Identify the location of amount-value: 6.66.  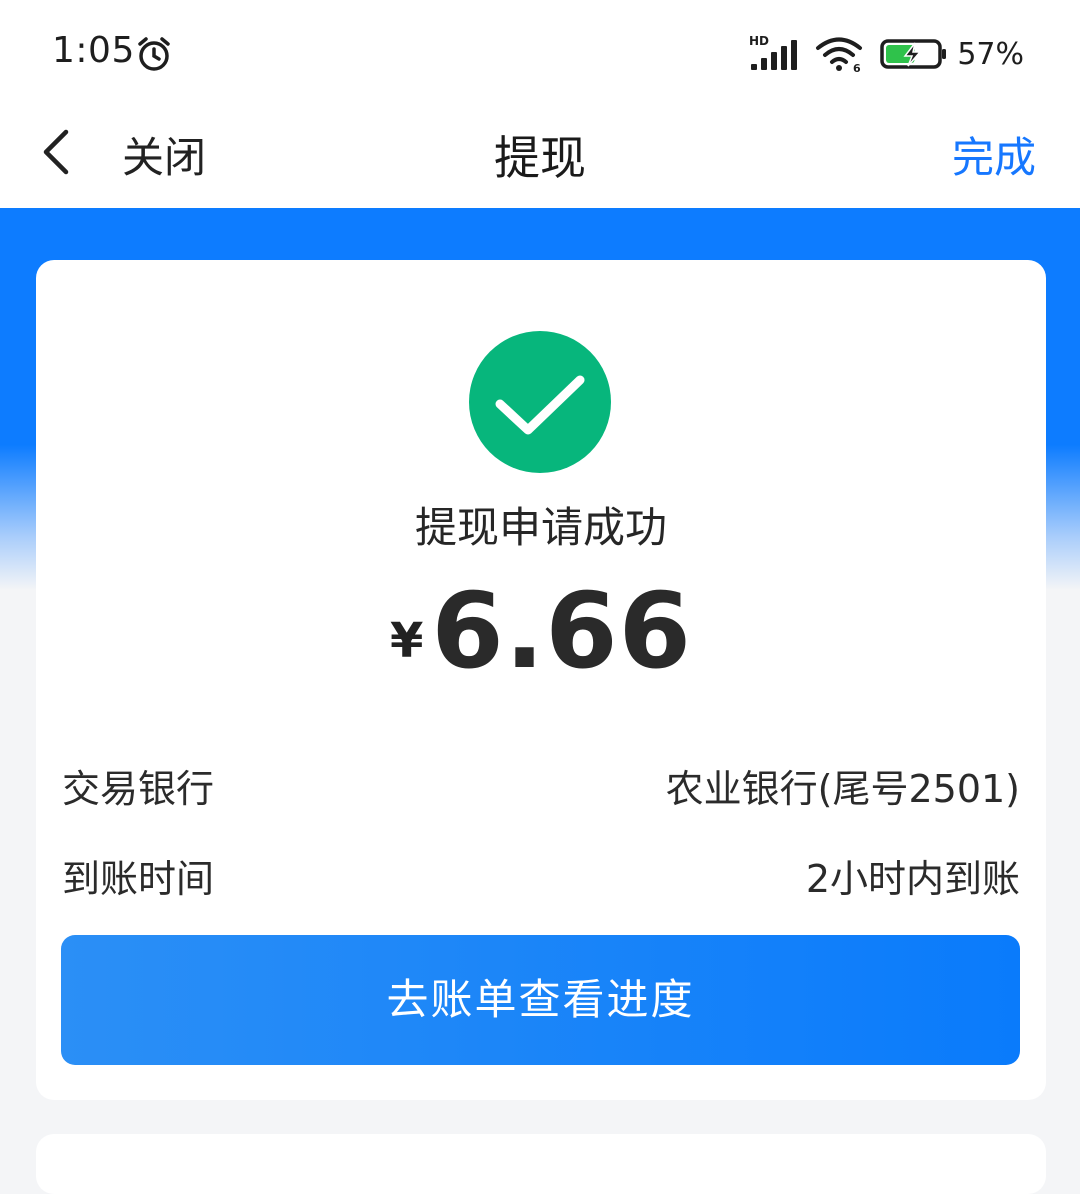
(561, 631).